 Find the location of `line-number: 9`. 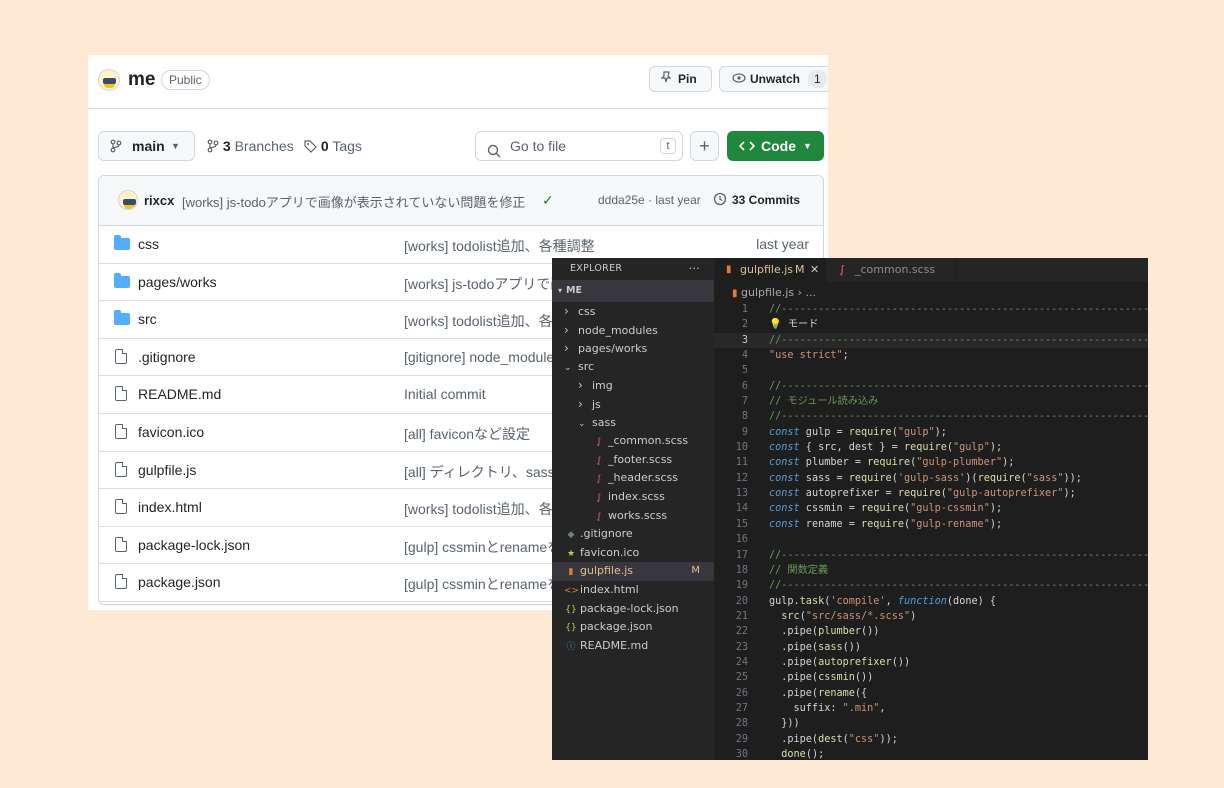

line-number: 9 is located at coordinates (744, 432).